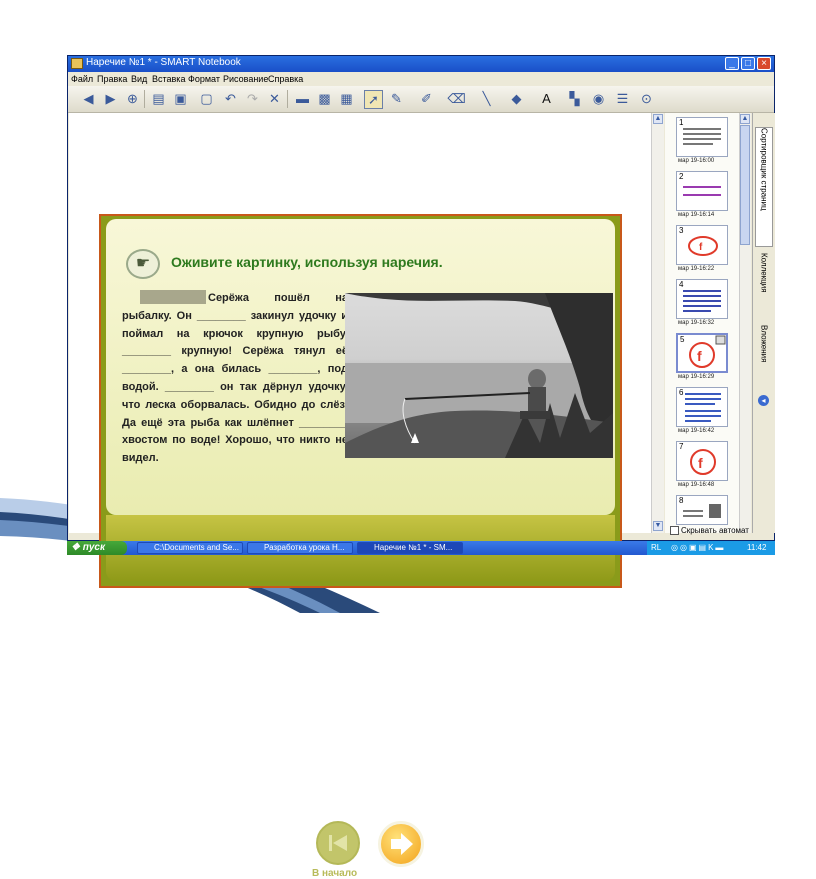 This screenshot has width=816, height=879. Describe the element at coordinates (402, 873) in the screenshot. I see `next-button-label: Вперед` at that location.